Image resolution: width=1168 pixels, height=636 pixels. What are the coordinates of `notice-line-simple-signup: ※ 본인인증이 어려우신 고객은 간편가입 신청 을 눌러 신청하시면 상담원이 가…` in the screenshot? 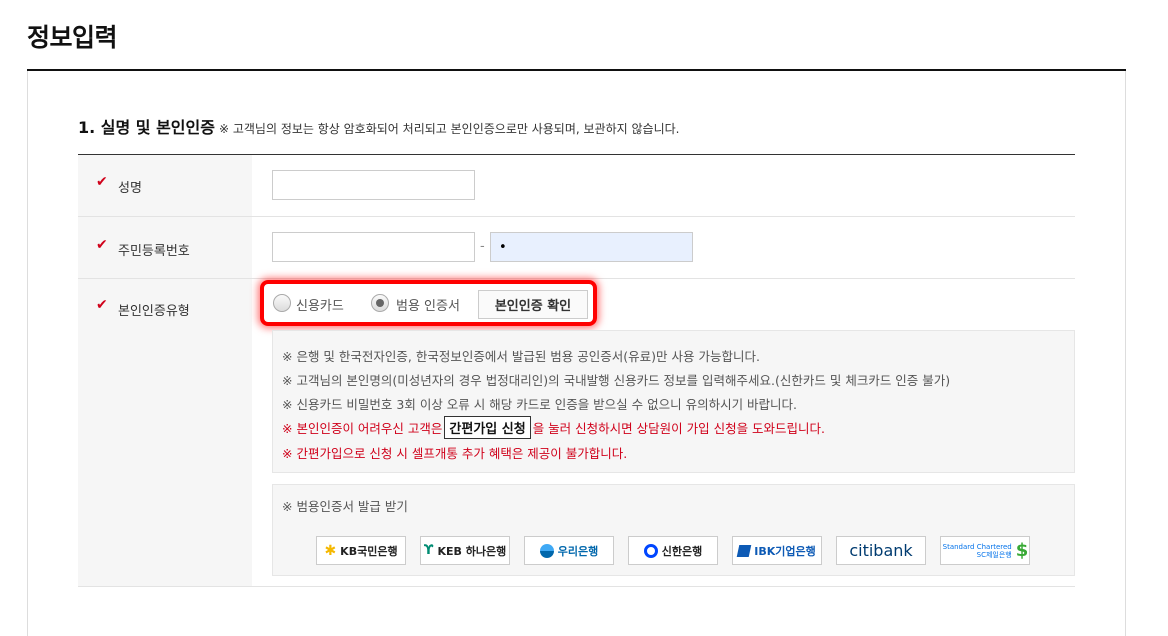 It's located at (553, 427).